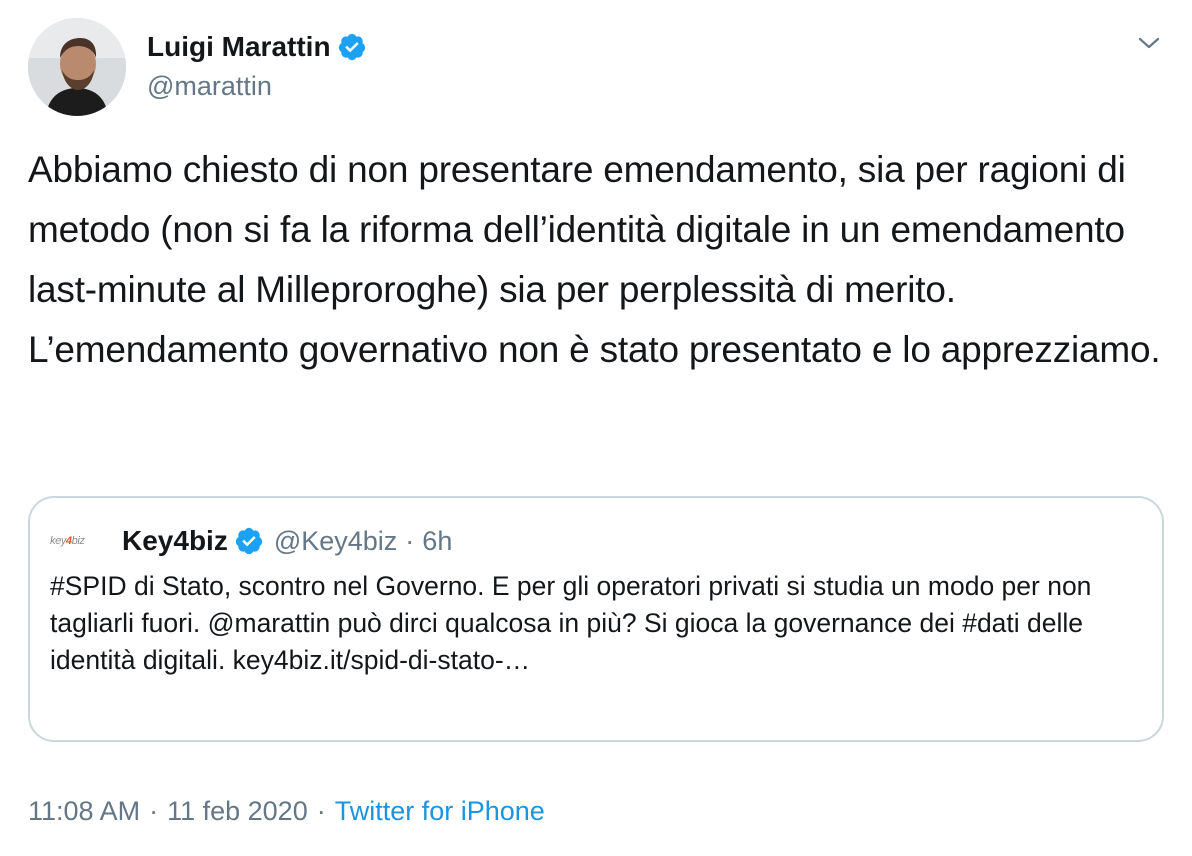 This screenshot has height=856, width=1192. What do you see at coordinates (257, 86) in the screenshot?
I see `author-handle: @marattin` at bounding box center [257, 86].